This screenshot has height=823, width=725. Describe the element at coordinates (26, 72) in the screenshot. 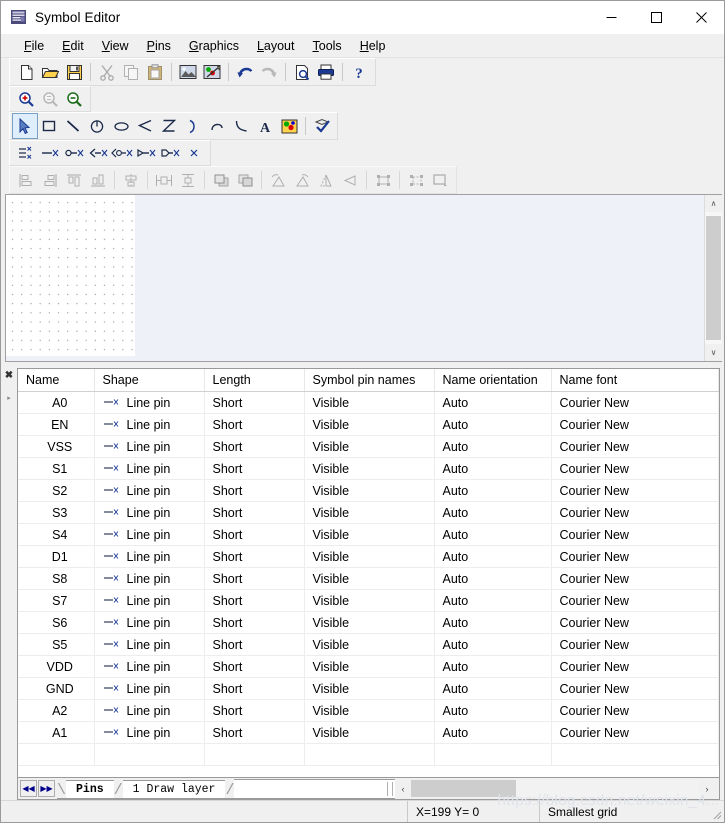

I see `new-icon` at that location.